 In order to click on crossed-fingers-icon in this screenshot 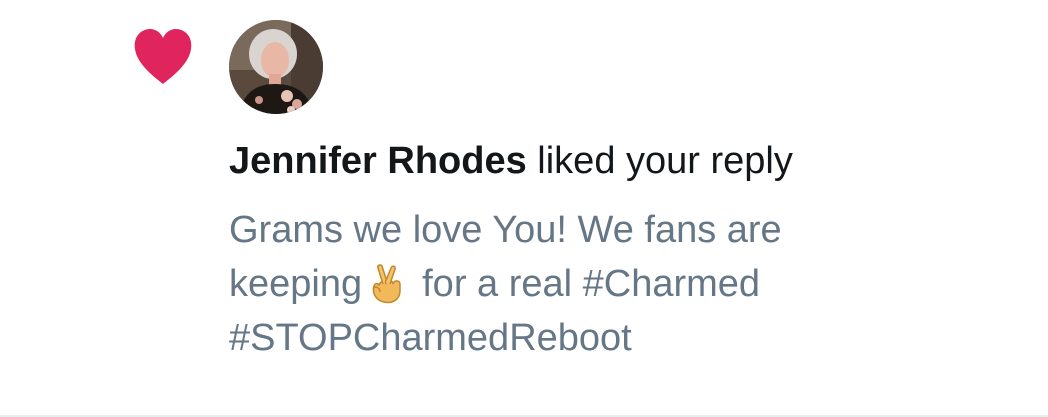, I will do `click(386, 283)`.